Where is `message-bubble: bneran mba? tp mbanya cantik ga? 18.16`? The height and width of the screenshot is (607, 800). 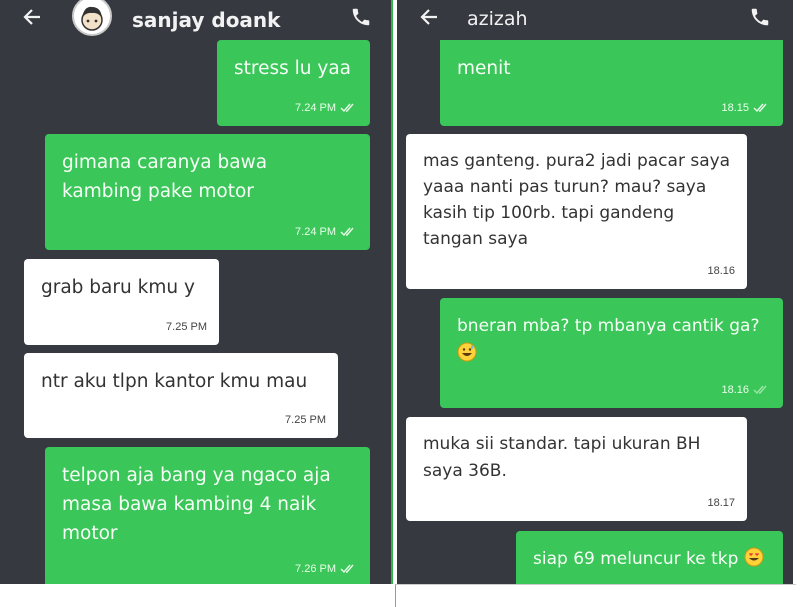 message-bubble: bneran mba? tp mbanya cantik ga? 18.16 is located at coordinates (611, 353).